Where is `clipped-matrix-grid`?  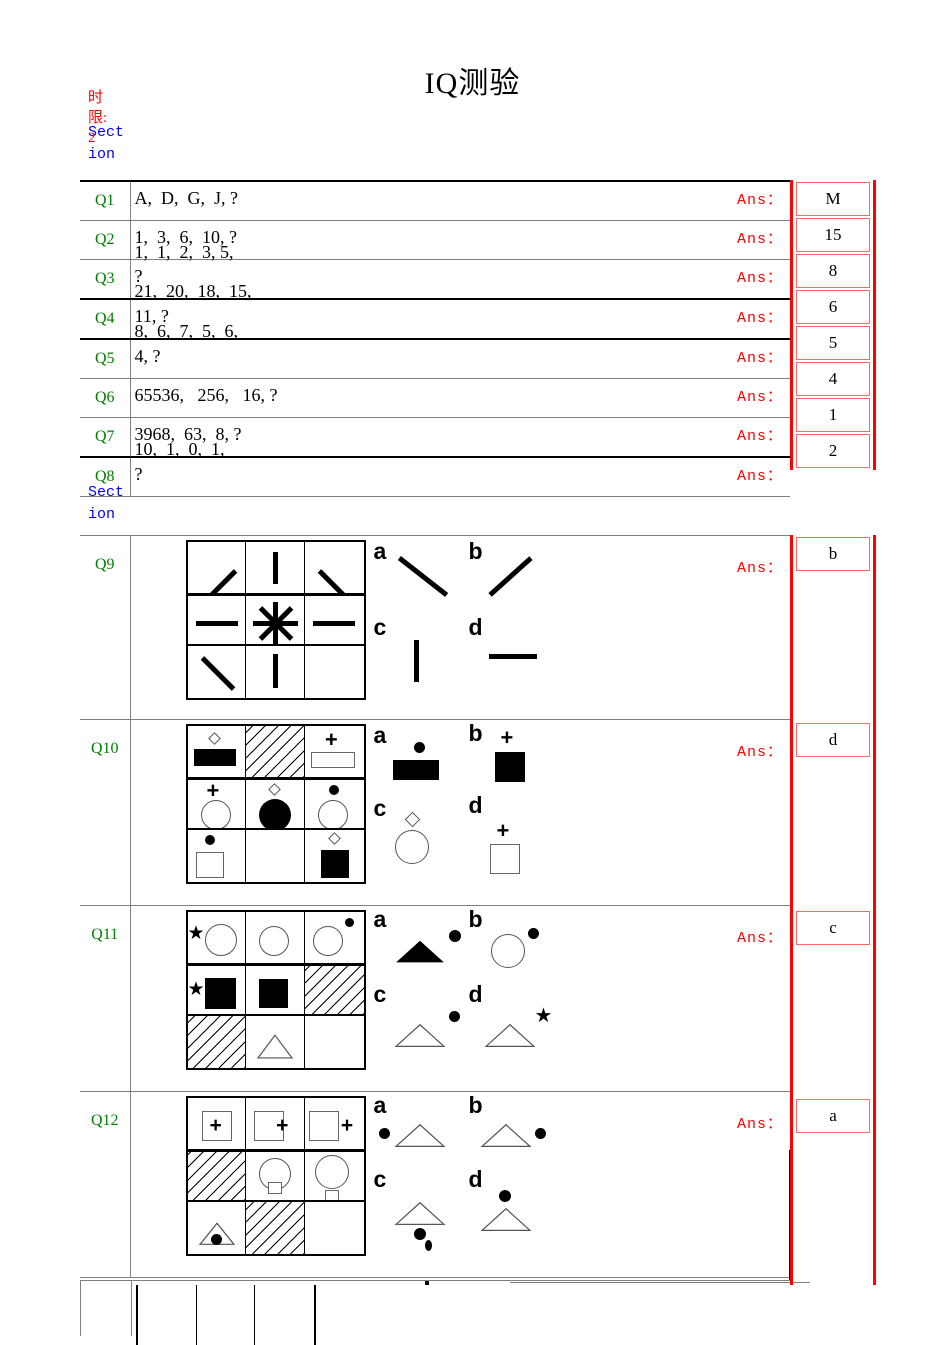 clipped-matrix-grid is located at coordinates (226, 1315).